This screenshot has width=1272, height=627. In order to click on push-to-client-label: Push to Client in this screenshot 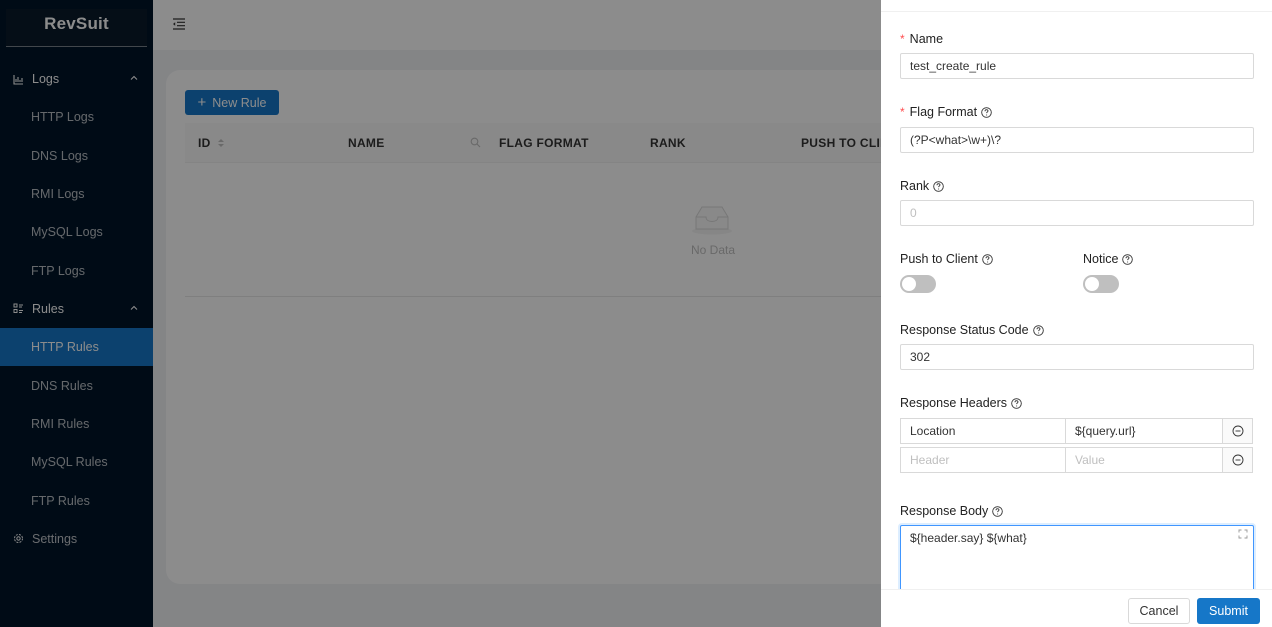, I will do `click(946, 259)`.